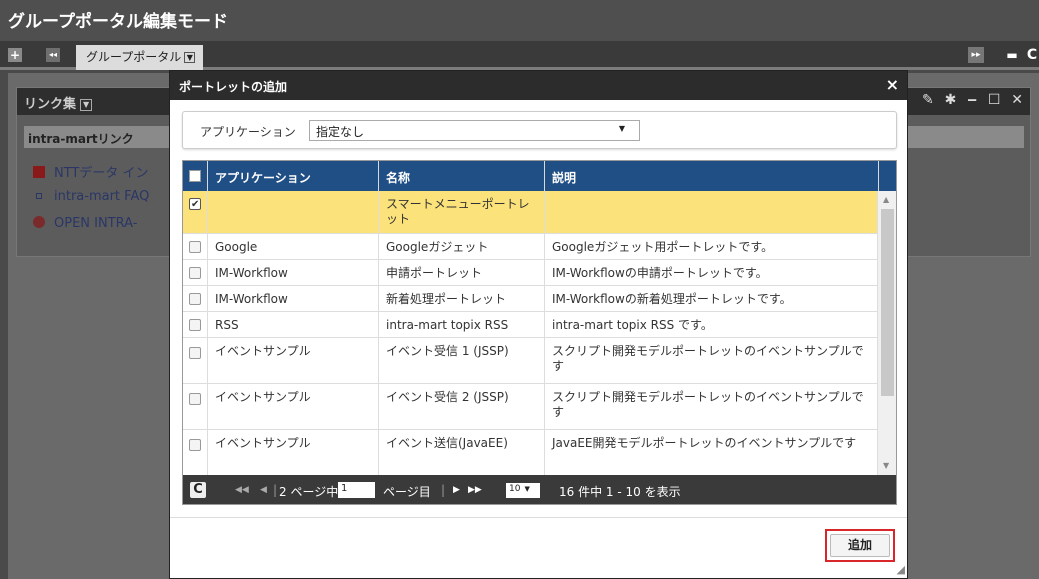 The height and width of the screenshot is (579, 1039). I want to click on dialog-title: ポートレットの追加, so click(538, 85).